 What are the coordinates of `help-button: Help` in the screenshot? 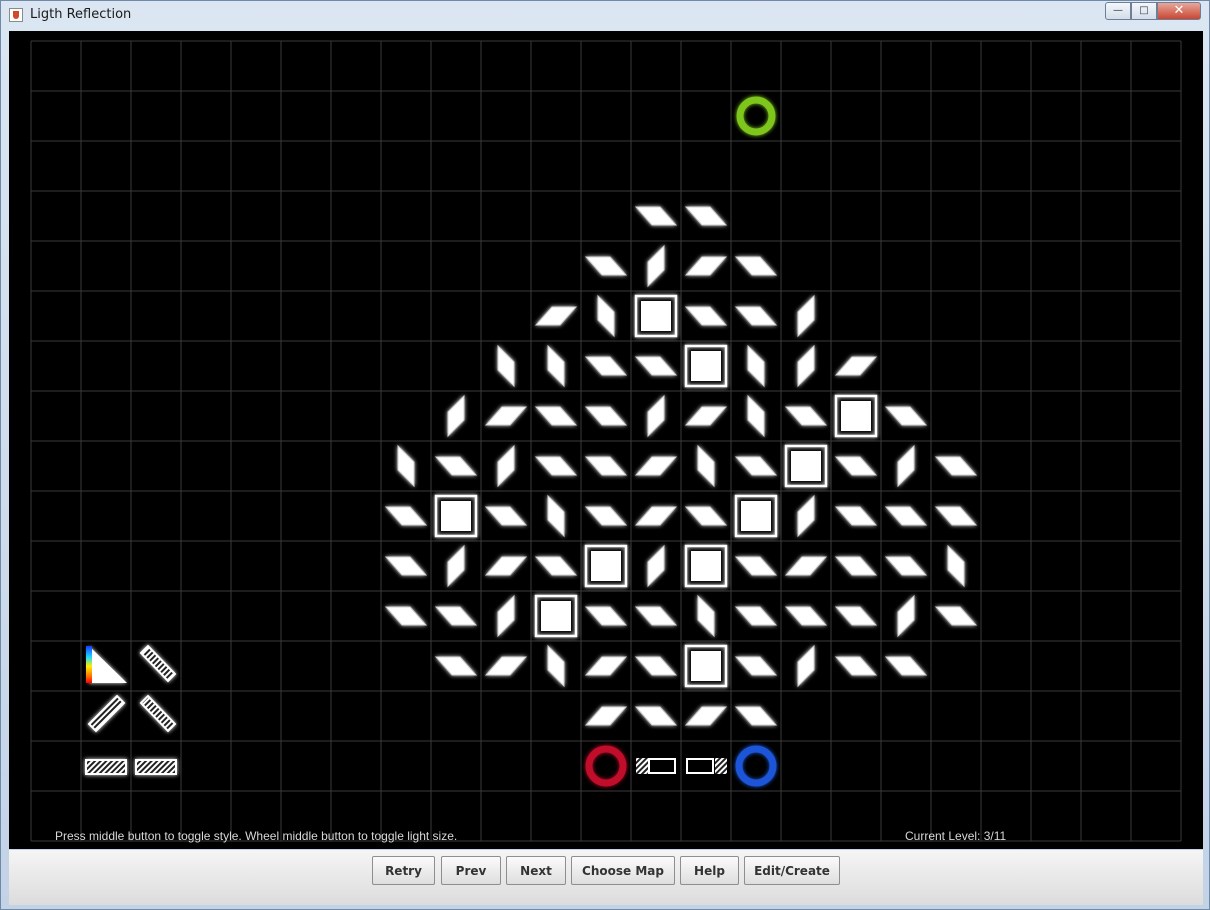 It's located at (709, 870).